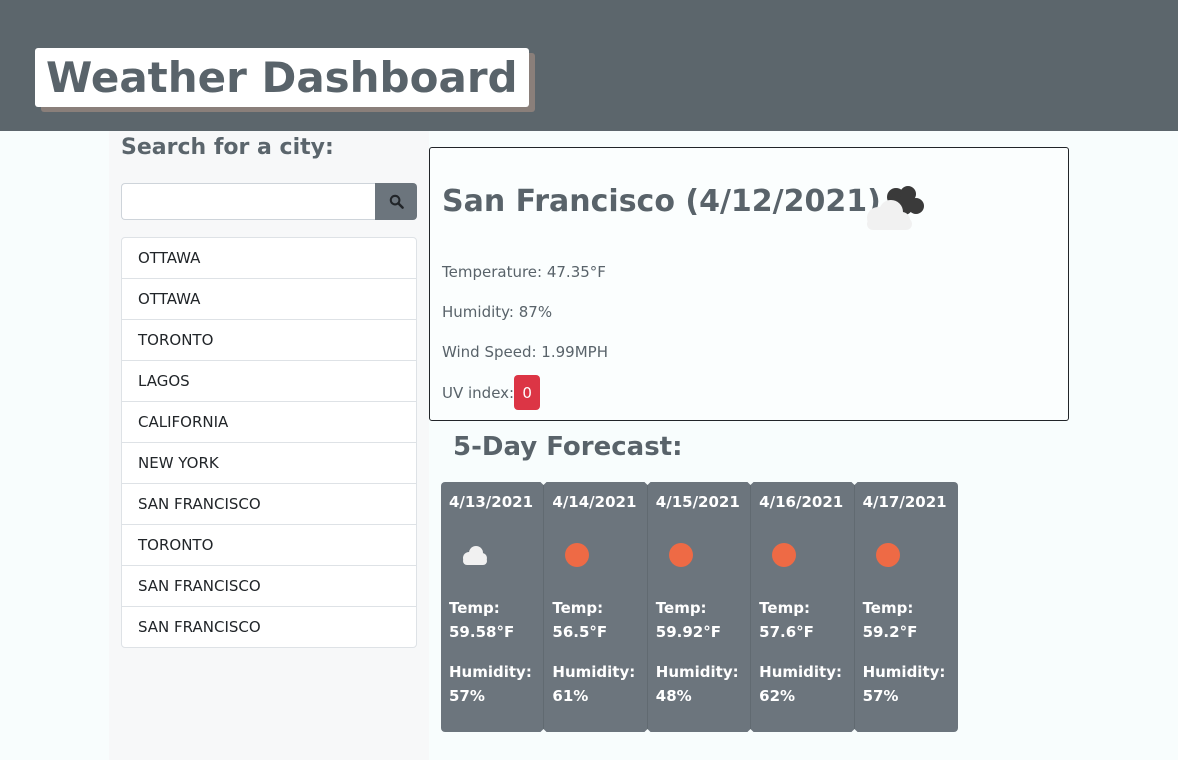  What do you see at coordinates (475, 555) in the screenshot?
I see `cloud-icon` at bounding box center [475, 555].